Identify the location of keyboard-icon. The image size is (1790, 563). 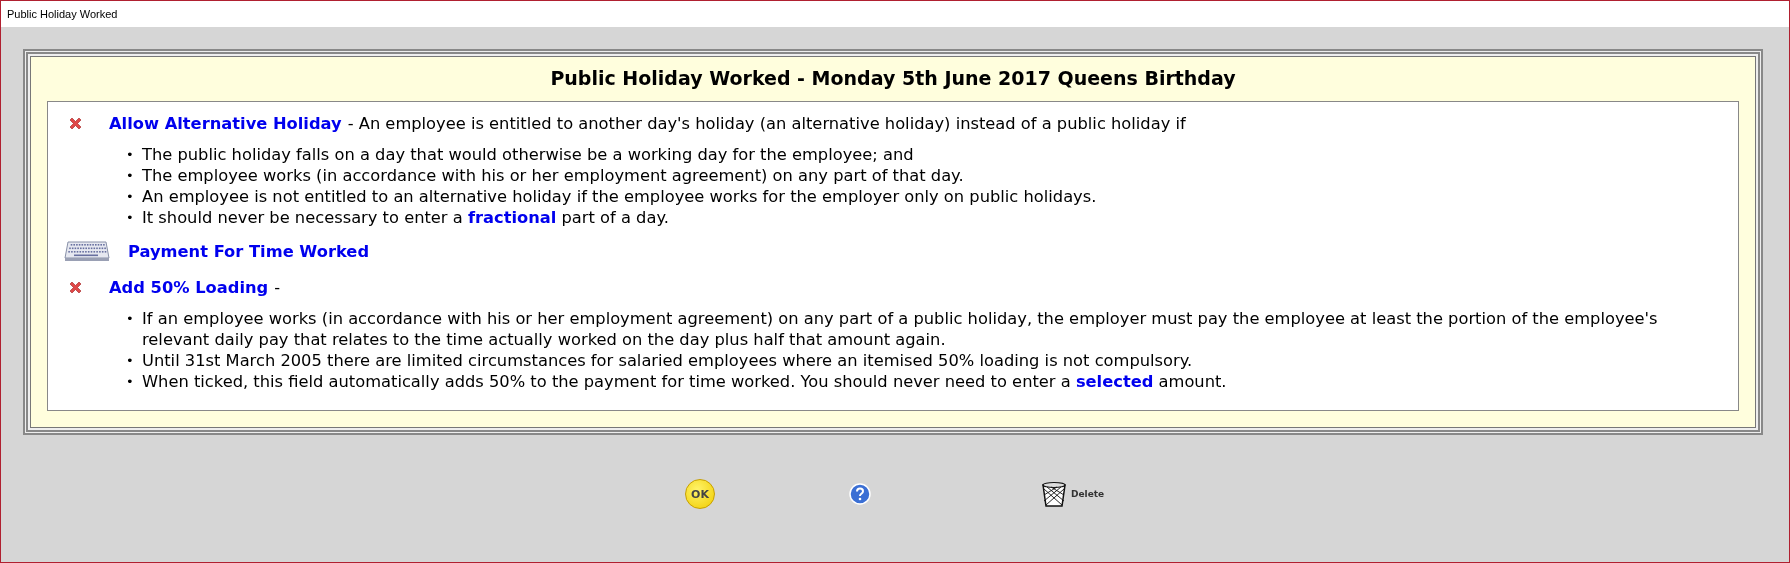
(87, 251).